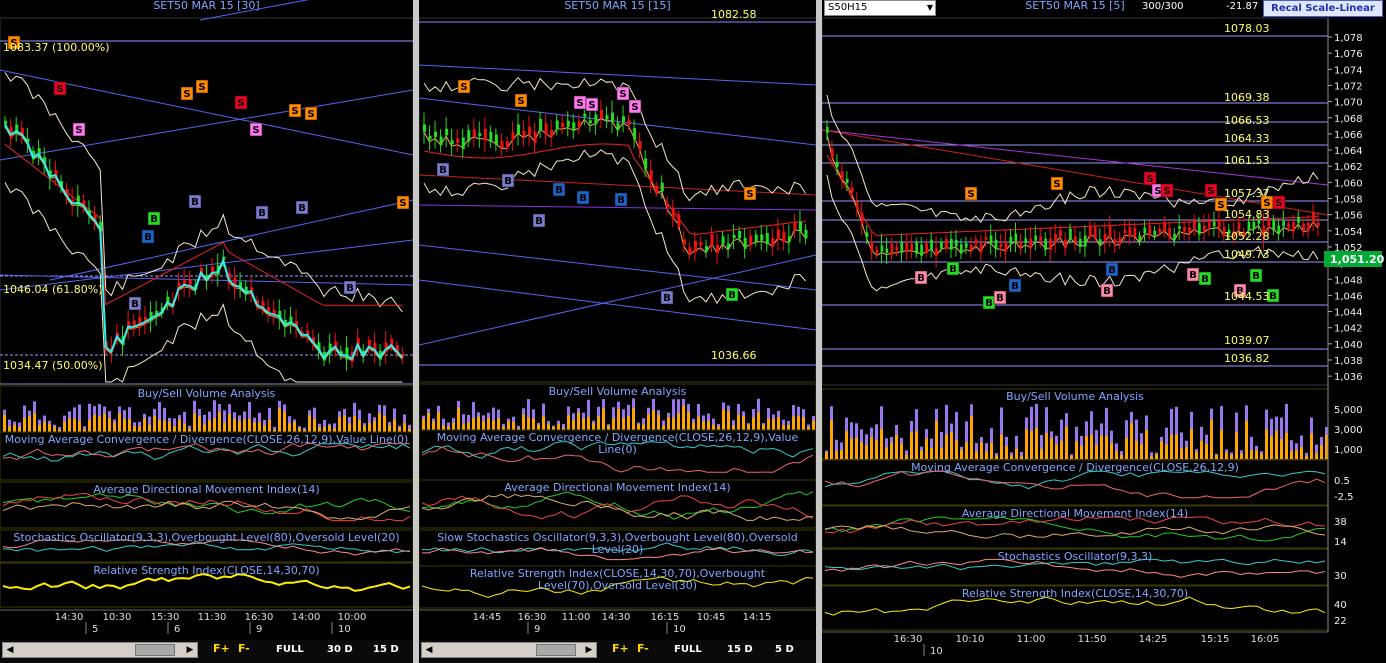 This screenshot has width=1386, height=663. Describe the element at coordinates (1247, 236) in the screenshot. I see `price-level-label: 1052.28` at that location.